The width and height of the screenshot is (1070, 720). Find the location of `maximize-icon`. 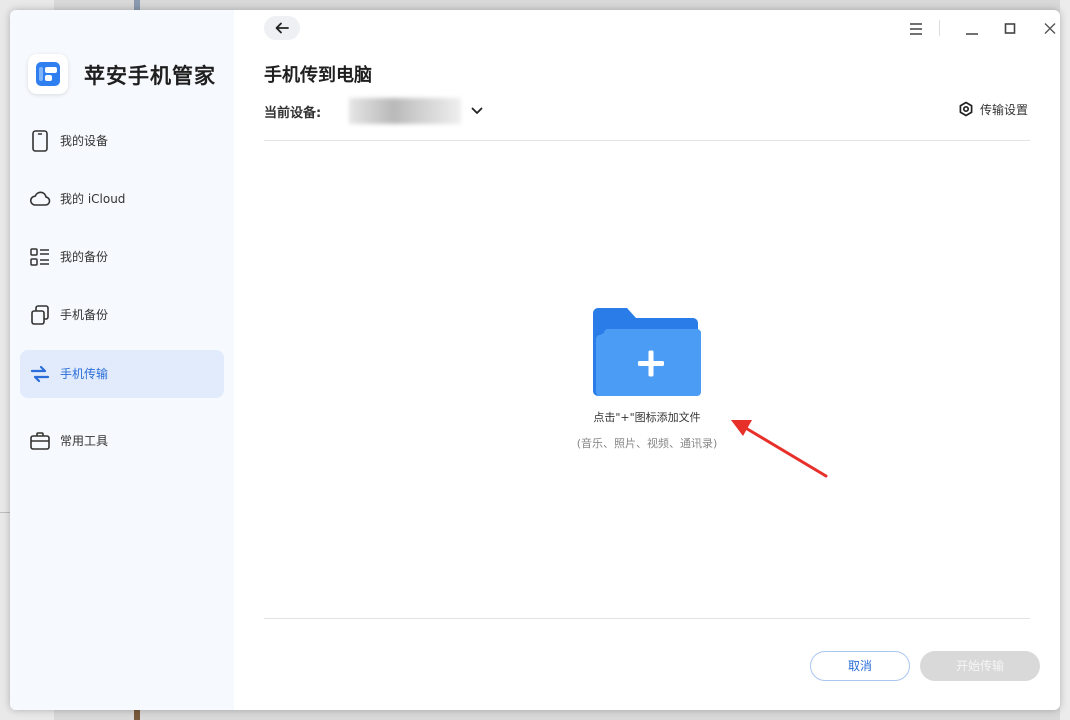

maximize-icon is located at coordinates (1010, 29).